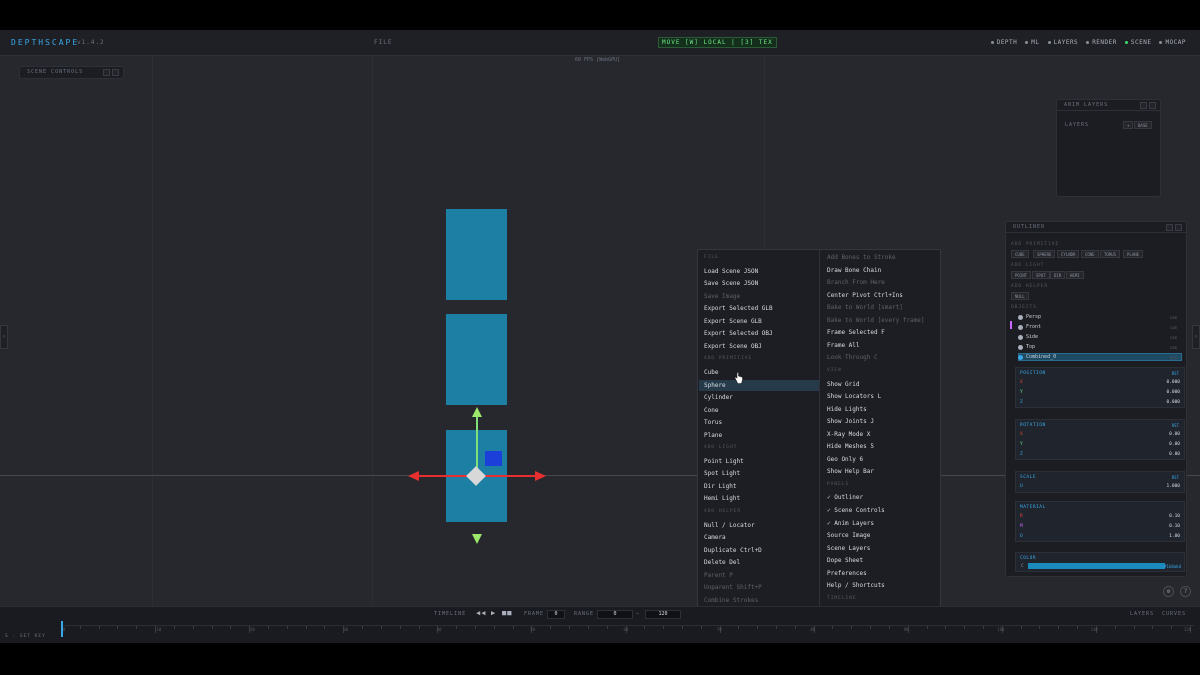  Describe the element at coordinates (1004, 42) in the screenshot. I see `toggle-depth: DEPTH` at that location.